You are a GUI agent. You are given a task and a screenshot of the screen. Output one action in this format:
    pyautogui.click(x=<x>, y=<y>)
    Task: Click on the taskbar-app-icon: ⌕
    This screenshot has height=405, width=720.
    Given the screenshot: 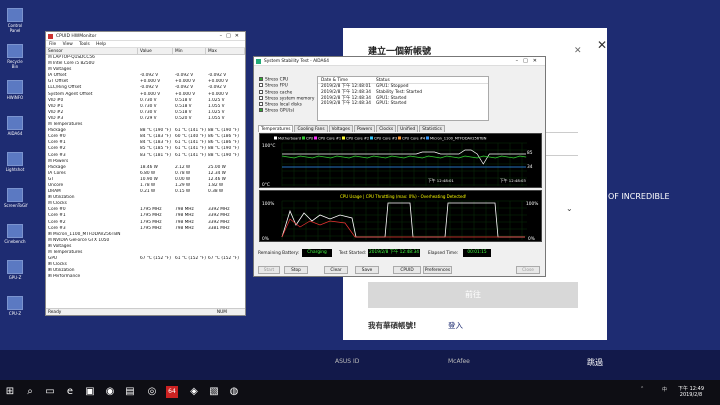 What is the action you would take?
    pyautogui.click(x=30, y=392)
    